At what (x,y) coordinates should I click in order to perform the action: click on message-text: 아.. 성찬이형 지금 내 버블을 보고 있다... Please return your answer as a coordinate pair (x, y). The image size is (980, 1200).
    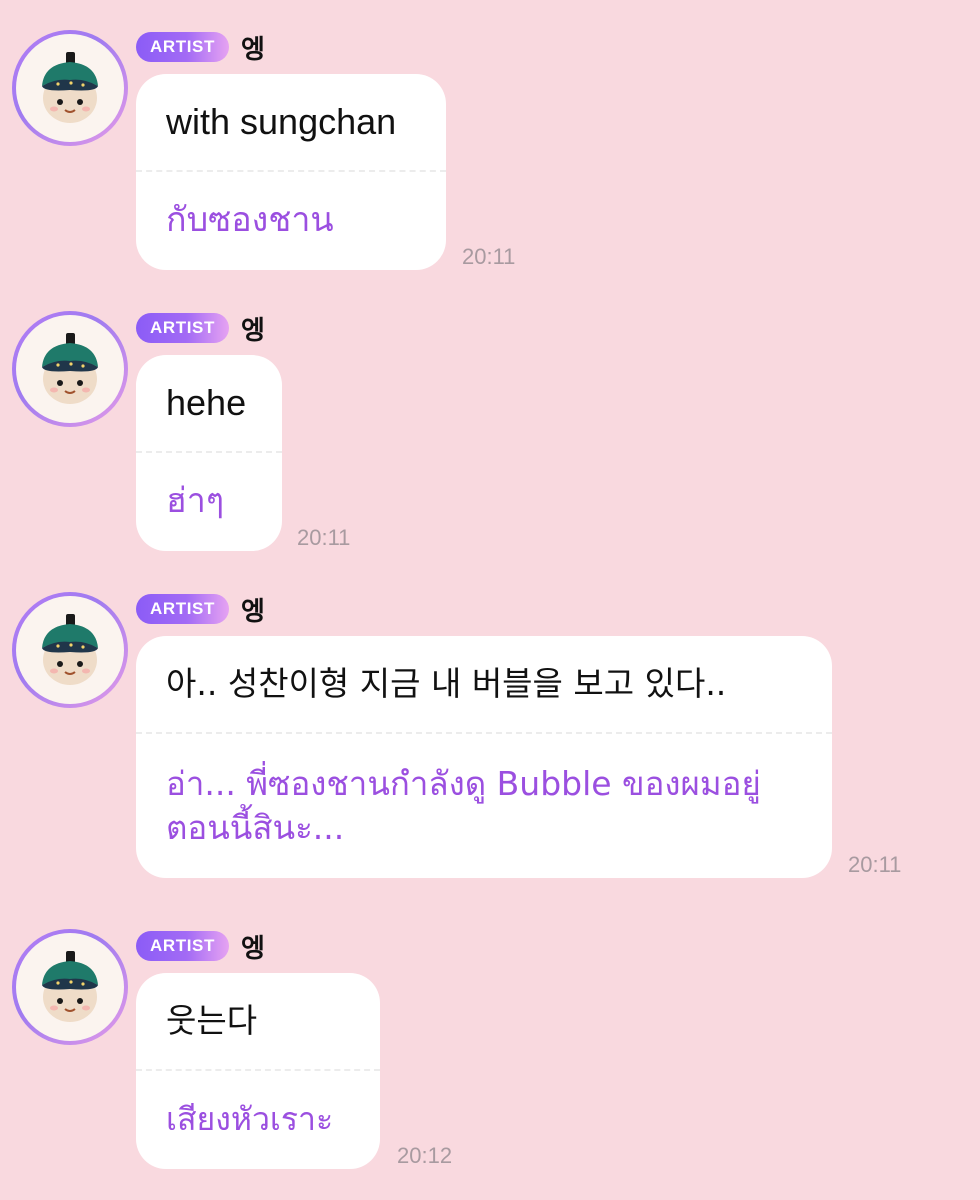
    Looking at the image, I should click on (446, 683).